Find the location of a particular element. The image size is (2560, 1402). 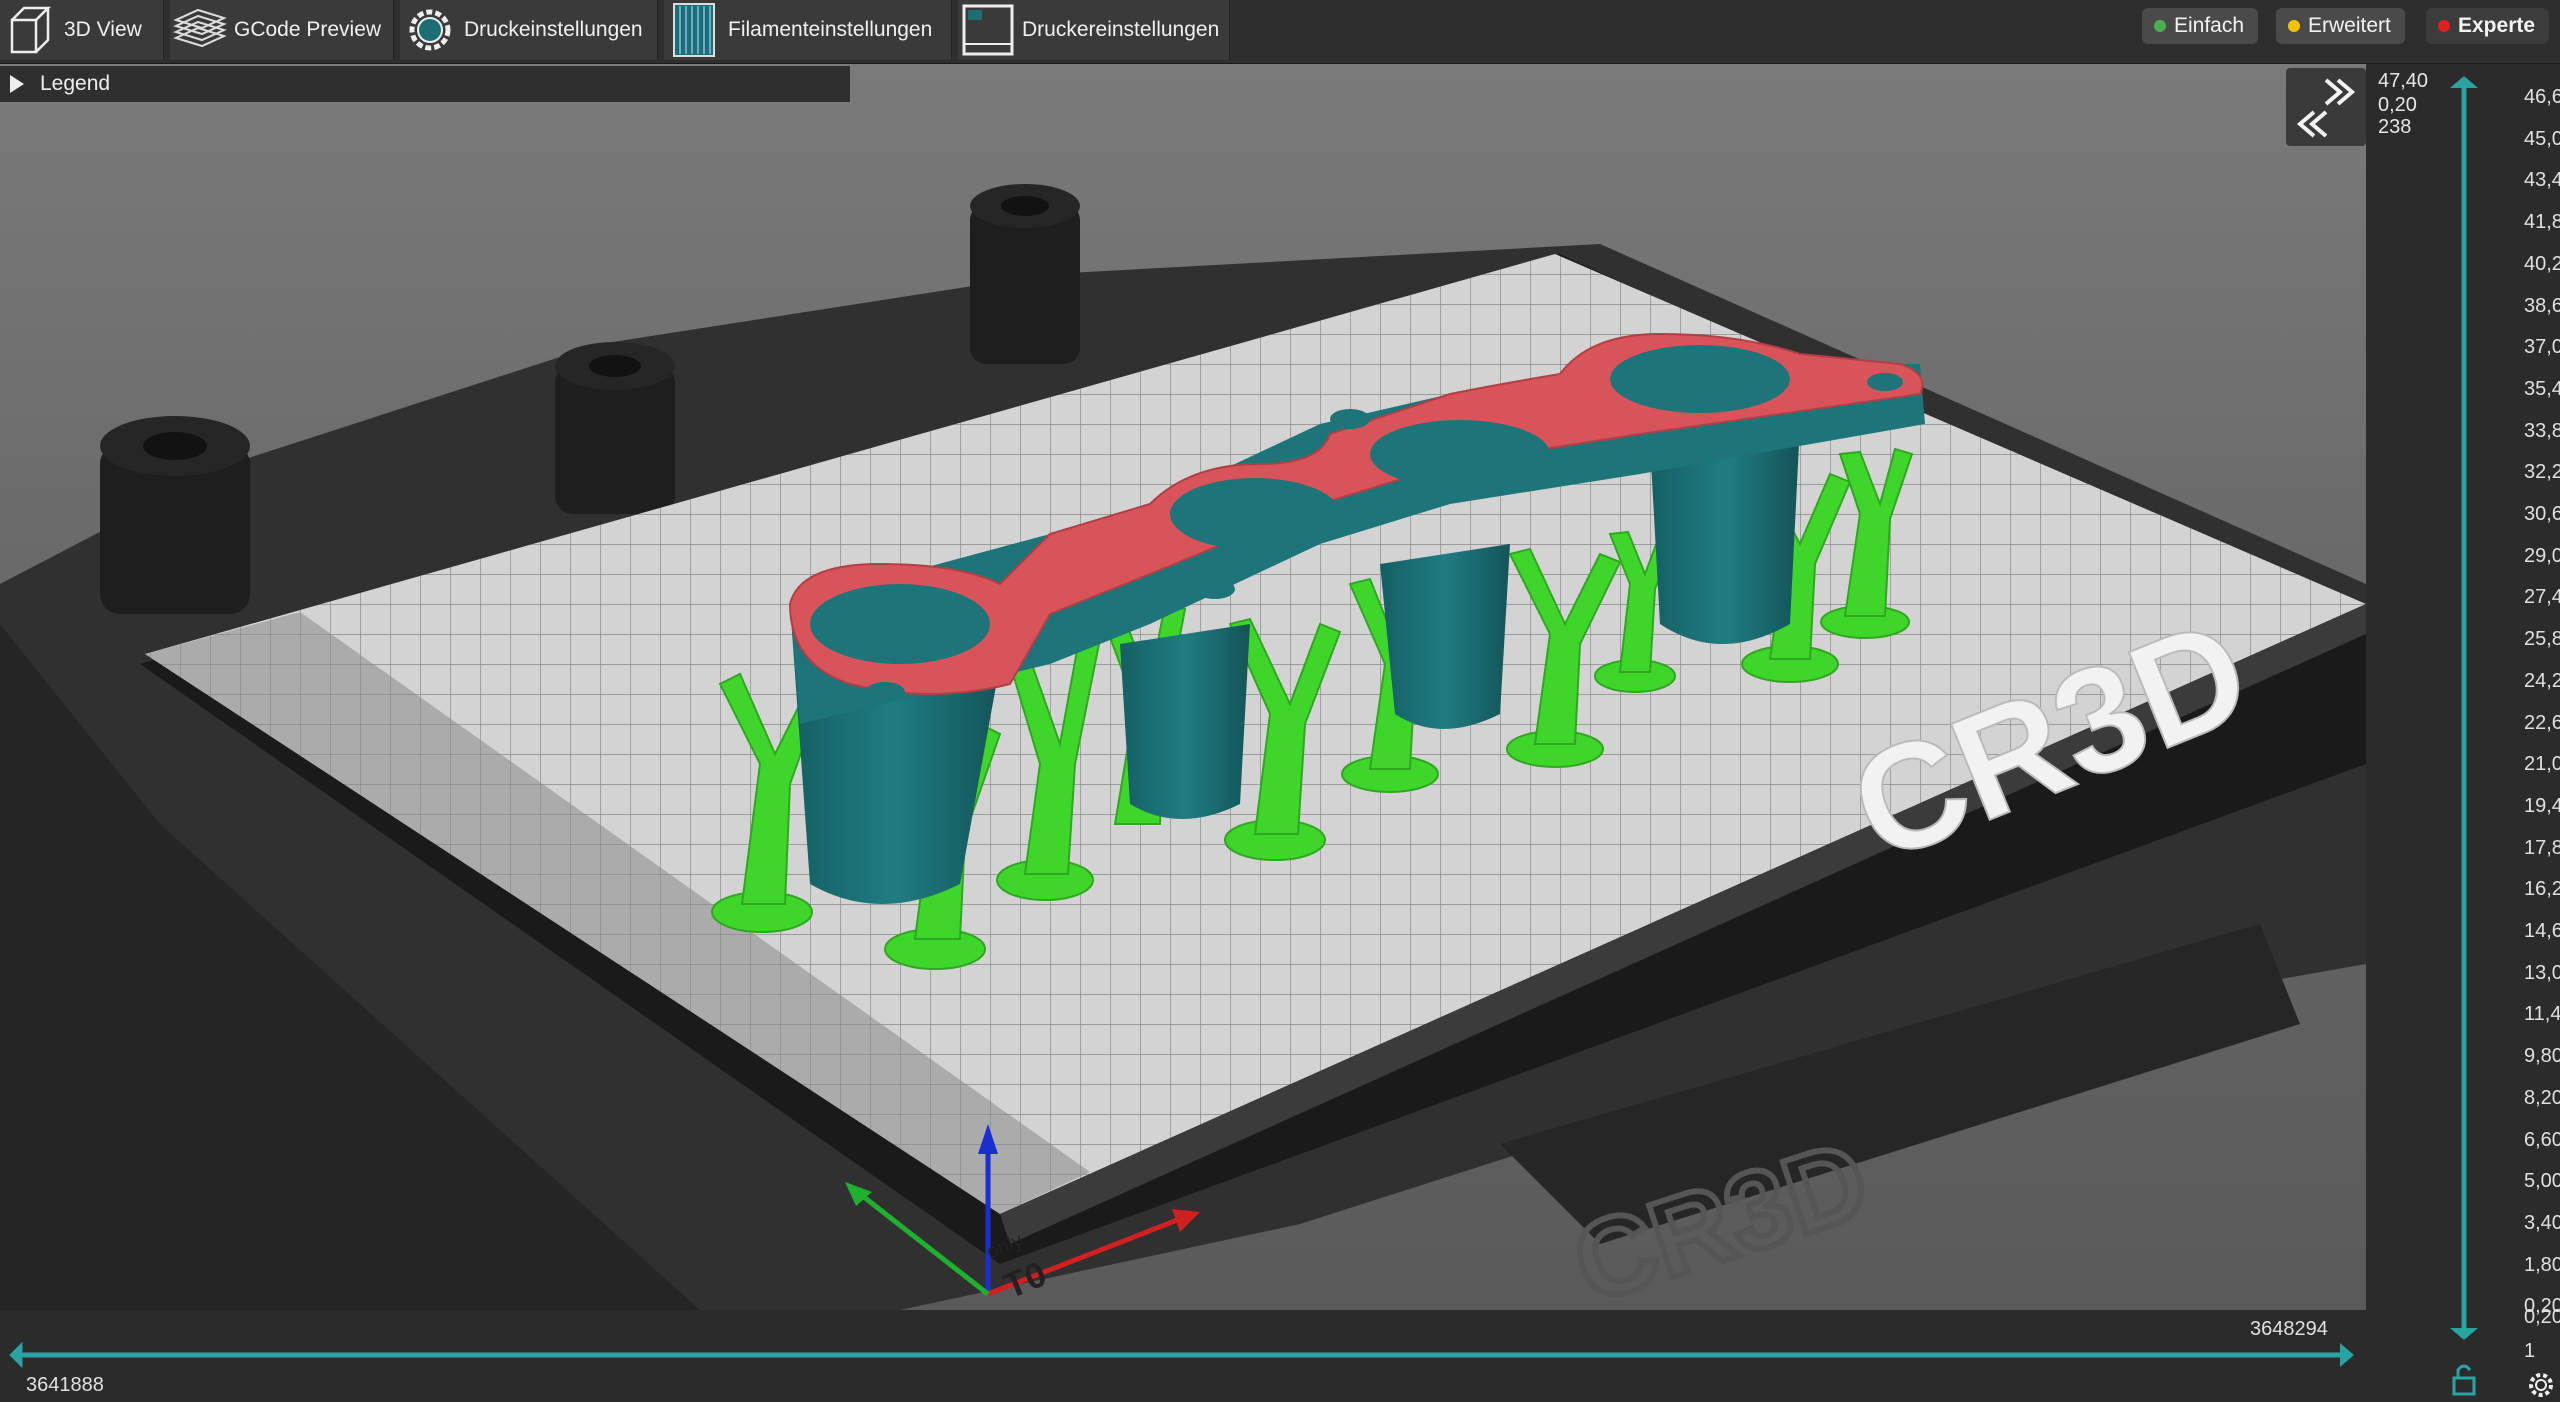

mode-simple-dot is located at coordinates (2160, 26).